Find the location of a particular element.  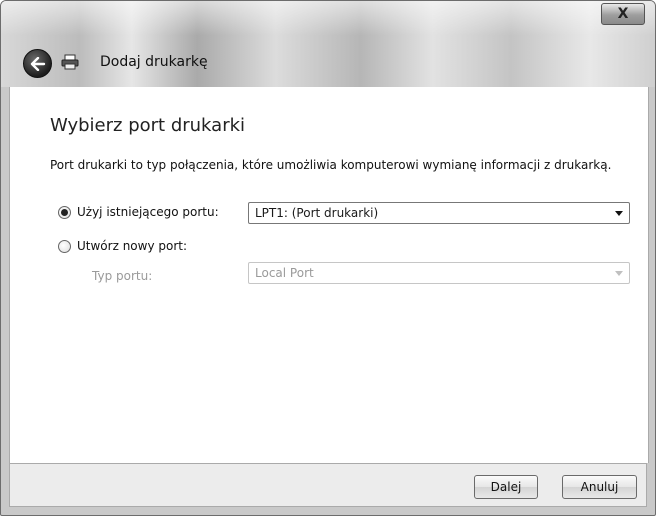

back-arrow-icon is located at coordinates (37, 63).